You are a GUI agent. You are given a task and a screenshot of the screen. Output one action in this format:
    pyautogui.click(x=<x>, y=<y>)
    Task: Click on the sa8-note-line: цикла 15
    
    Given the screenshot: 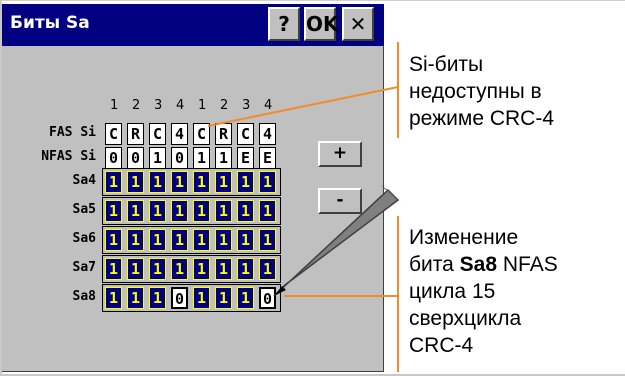 What is the action you would take?
    pyautogui.click(x=452, y=291)
    